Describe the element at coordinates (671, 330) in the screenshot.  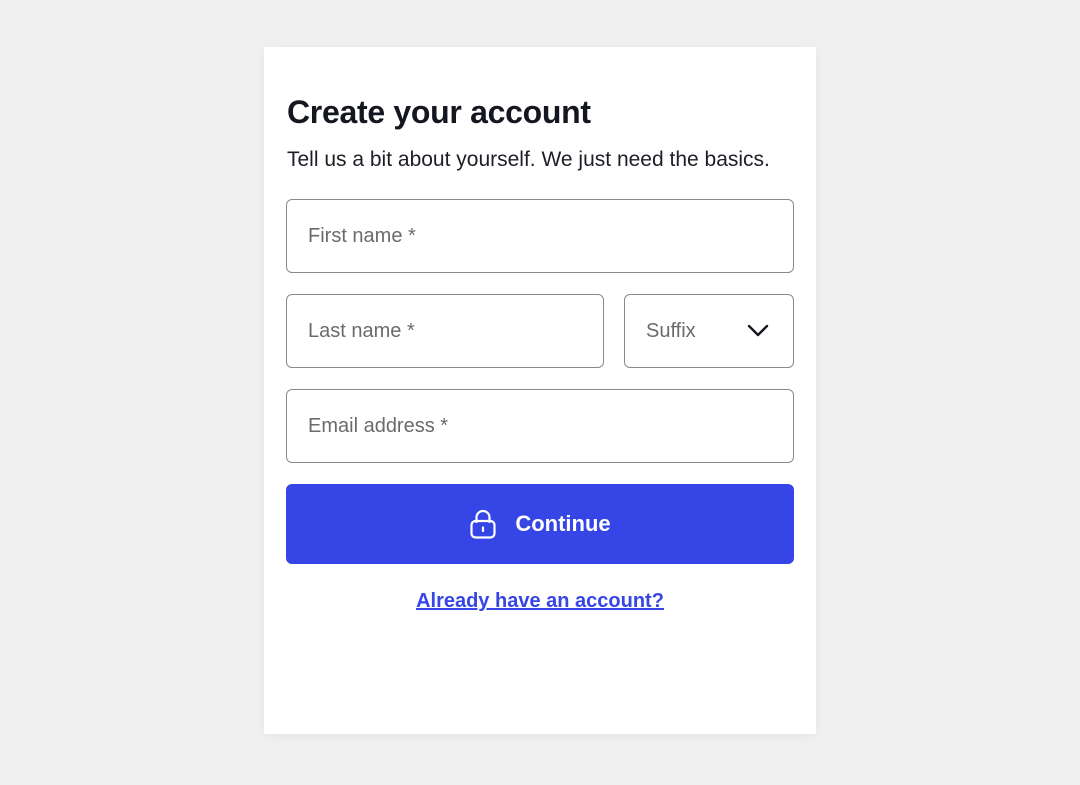
I see `suffix-selected-value: Suffix` at that location.